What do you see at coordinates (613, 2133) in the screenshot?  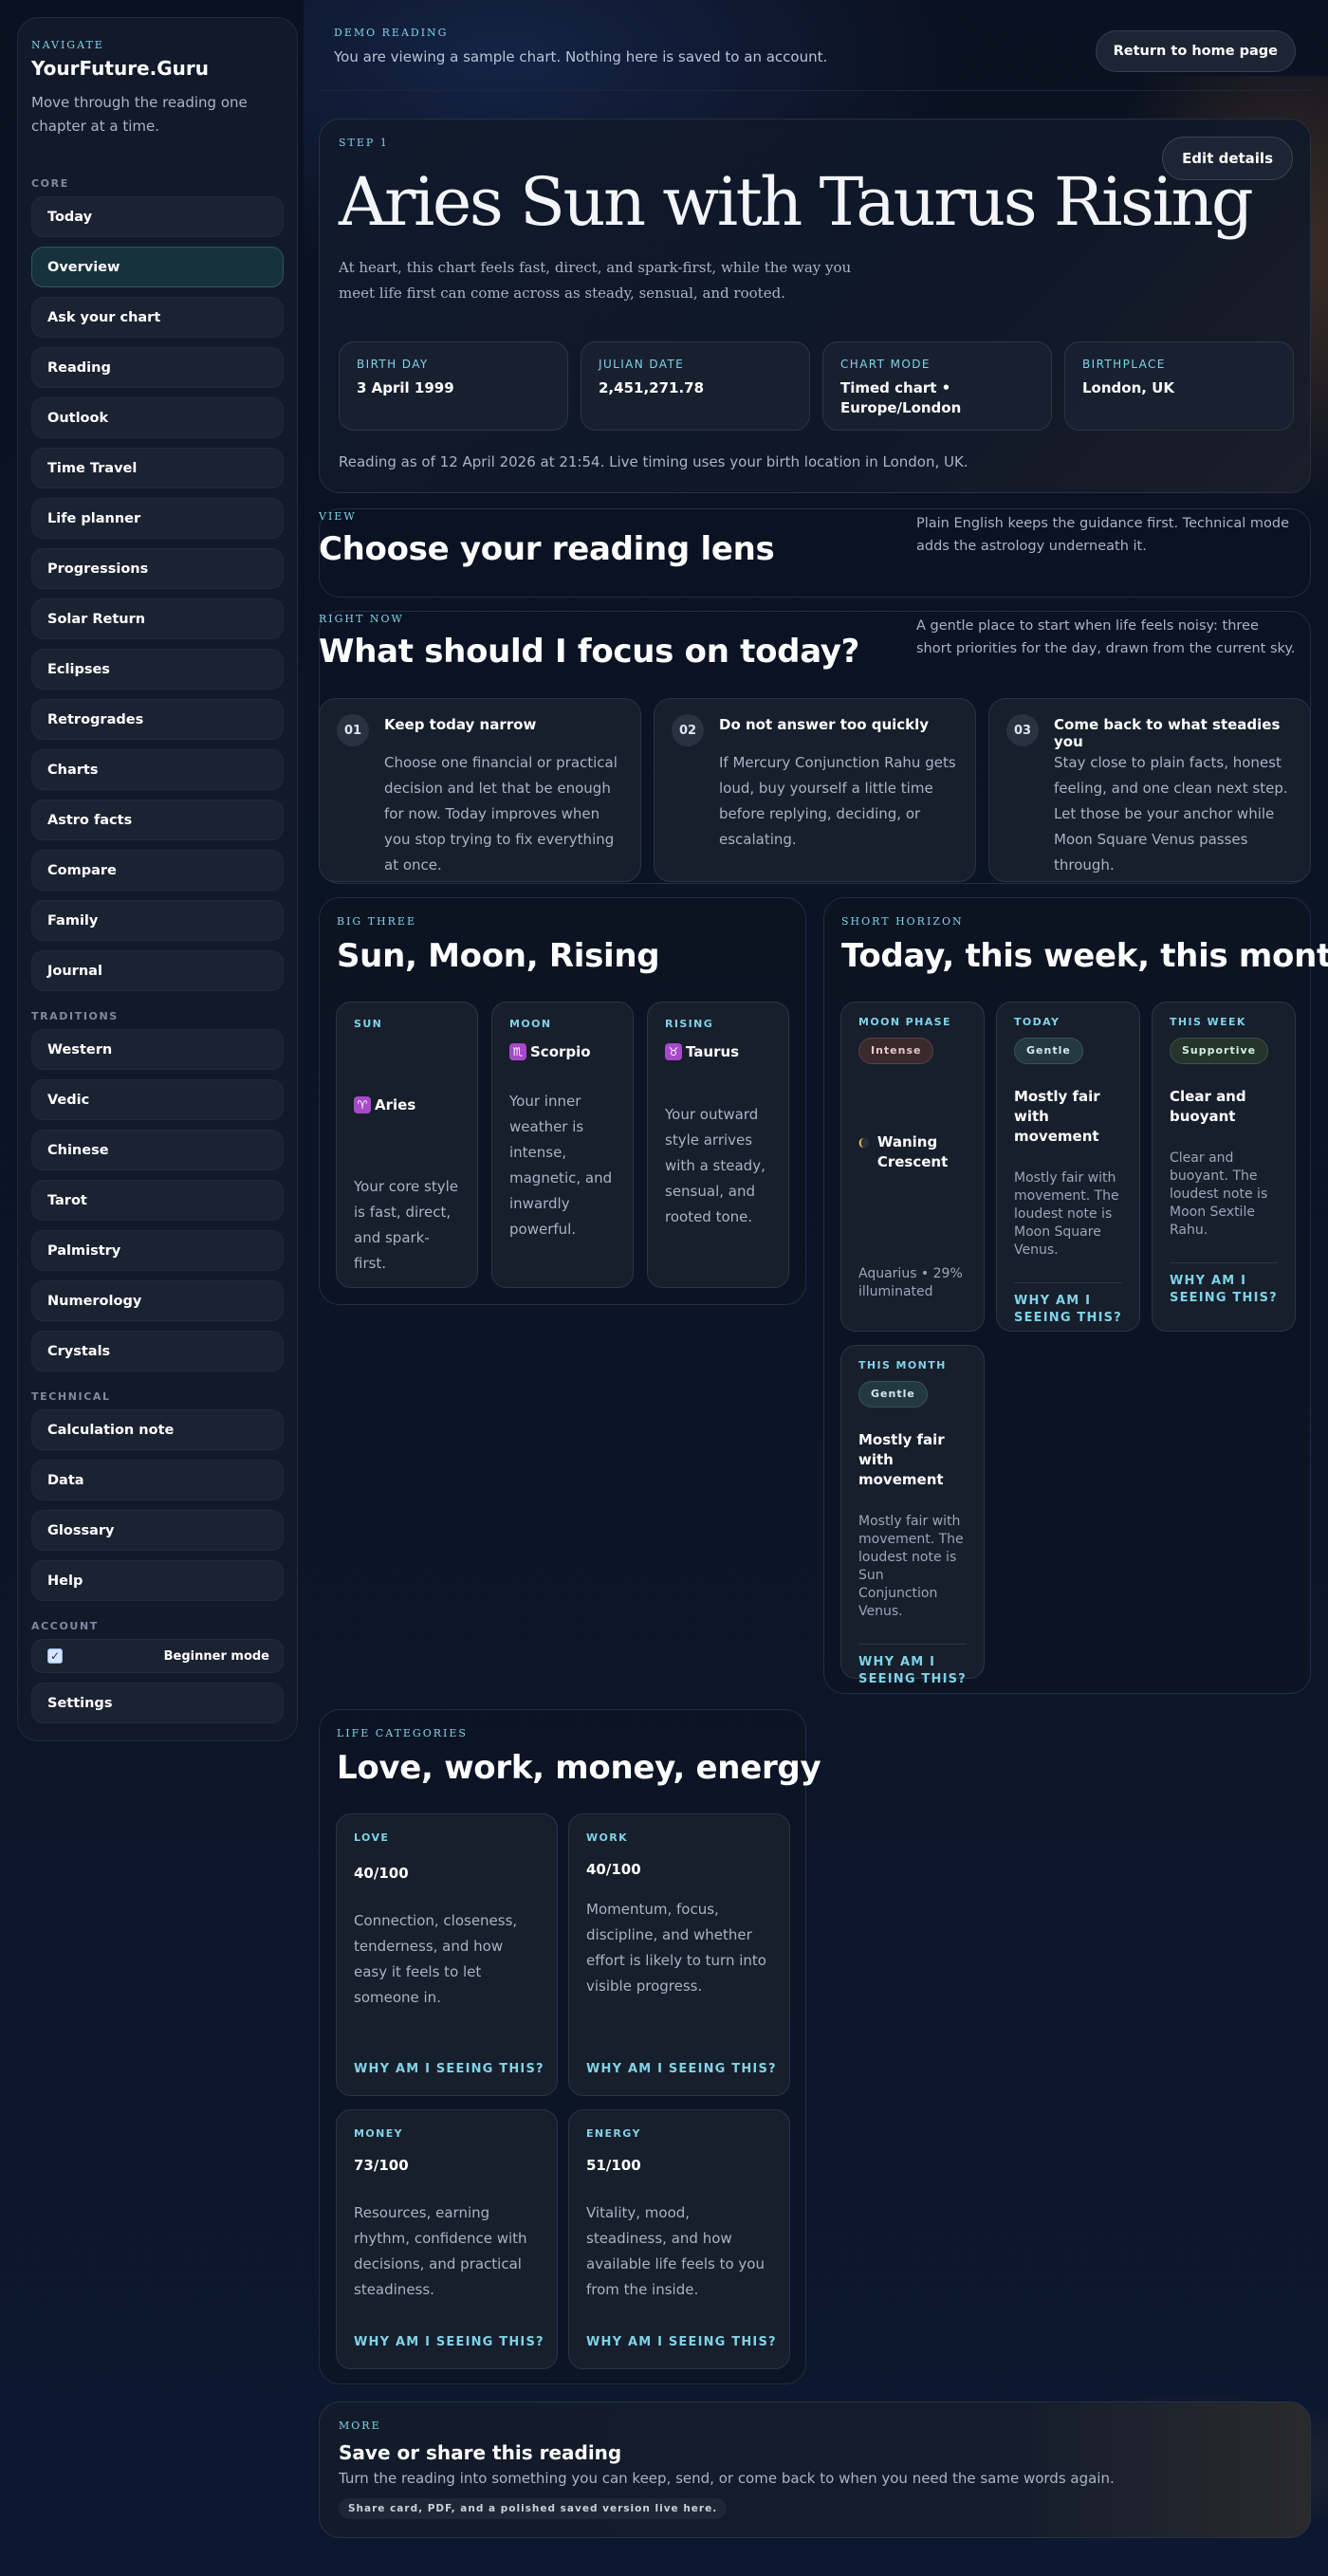 I see `card-label: Energy` at bounding box center [613, 2133].